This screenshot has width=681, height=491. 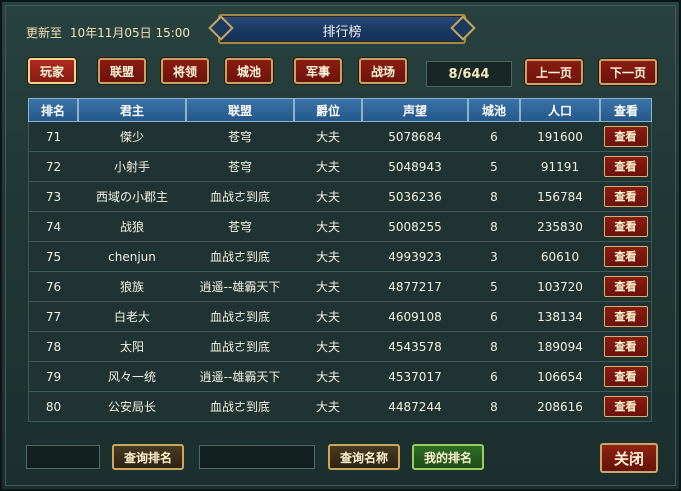 I want to click on col-rank: 排名, so click(x=53, y=110).